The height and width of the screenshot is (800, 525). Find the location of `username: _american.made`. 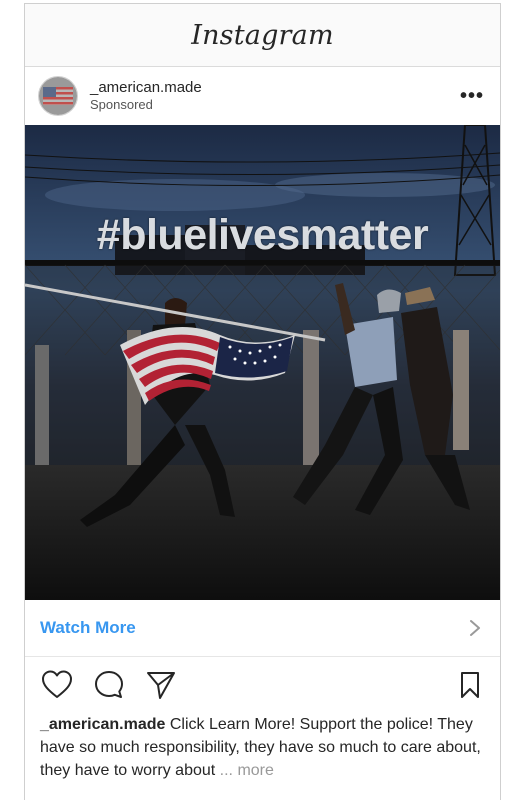

username: _american.made is located at coordinates (274, 88).